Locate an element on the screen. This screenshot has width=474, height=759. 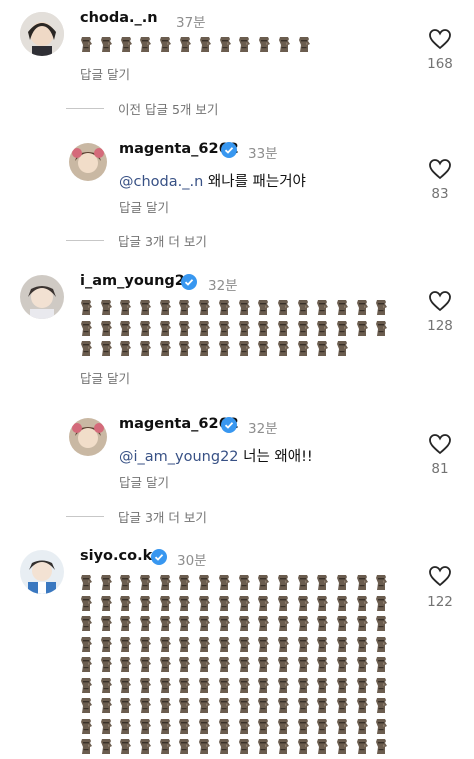
comment-username: siyo.co.kr is located at coordinates (119, 556).